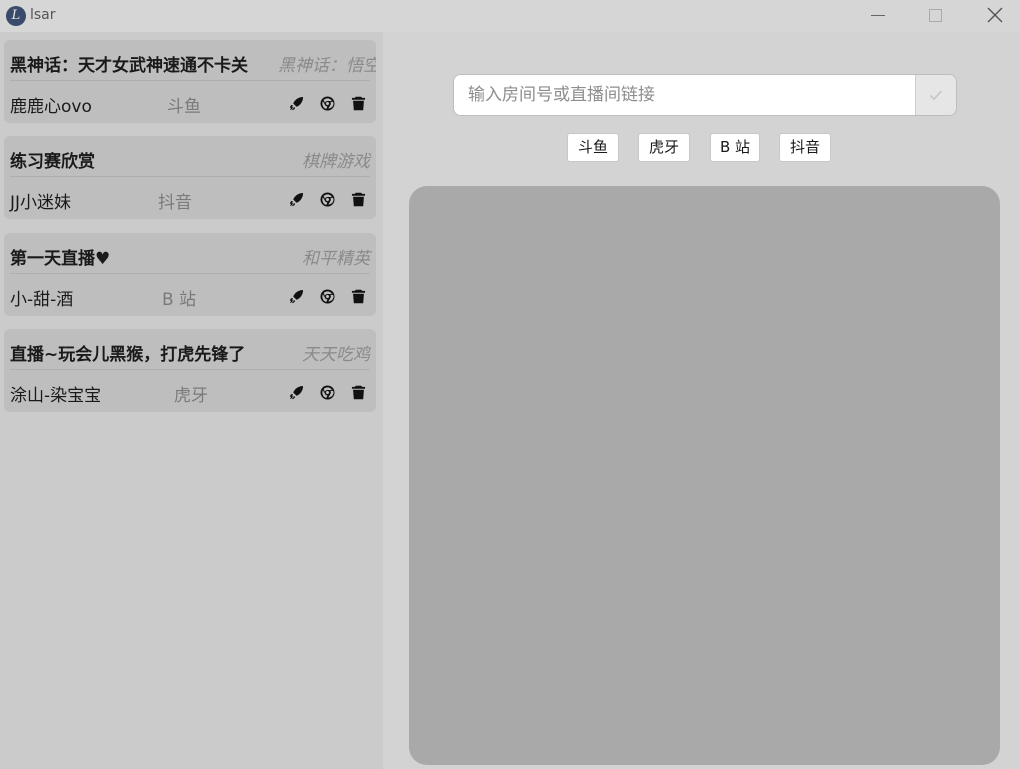  What do you see at coordinates (184, 107) in the screenshot?
I see `platform-label: 斗鱼` at bounding box center [184, 107].